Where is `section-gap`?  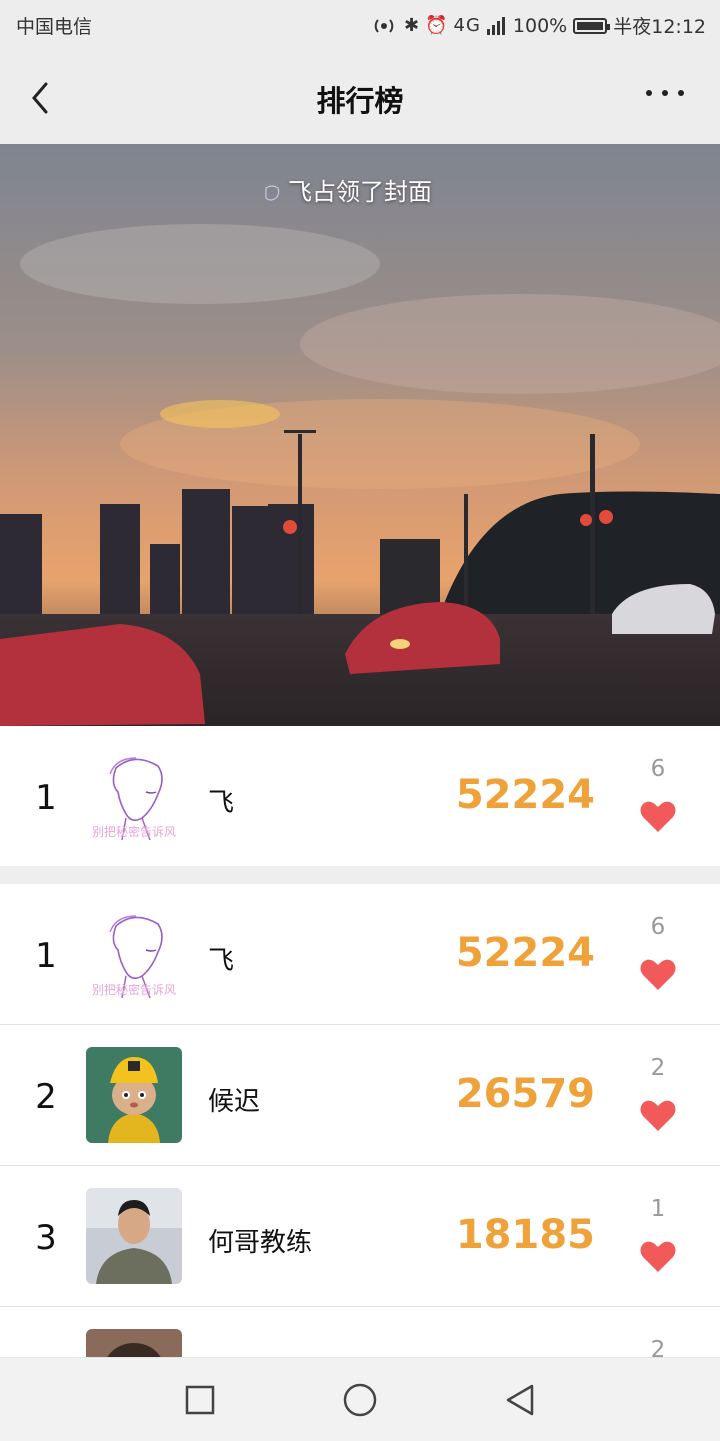 section-gap is located at coordinates (360, 875).